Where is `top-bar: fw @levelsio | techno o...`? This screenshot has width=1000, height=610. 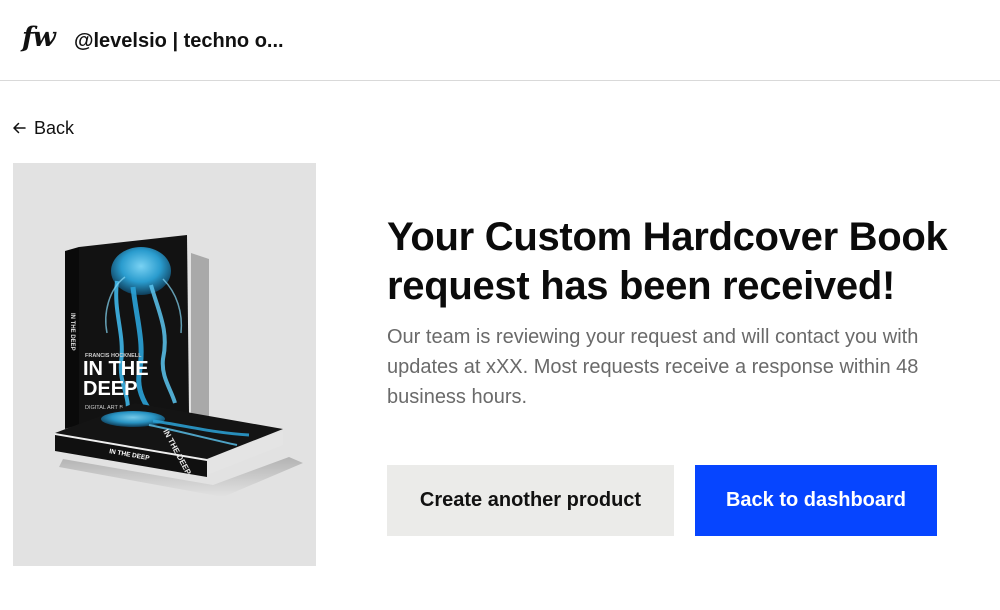 top-bar: fw @levelsio | techno o... is located at coordinates (500, 40).